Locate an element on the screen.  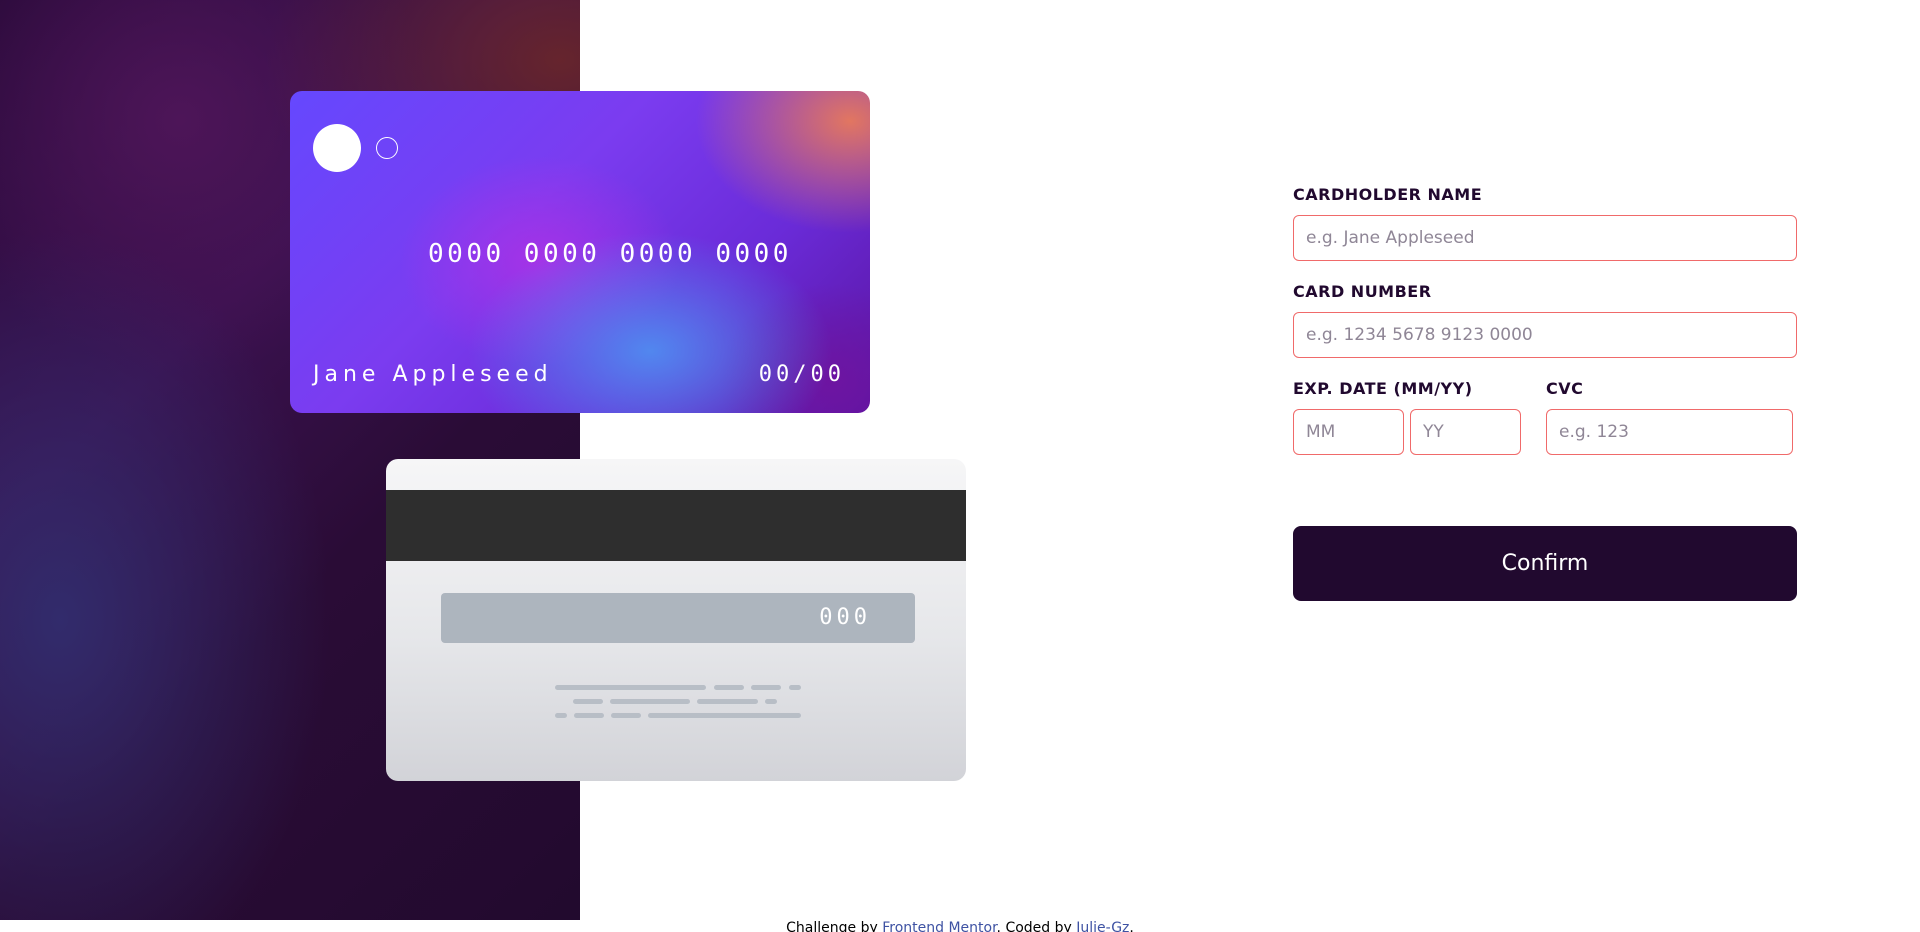
card-front: 0000 0000 0000 0000 Jane Appleseed 00/00 is located at coordinates (580, 252).